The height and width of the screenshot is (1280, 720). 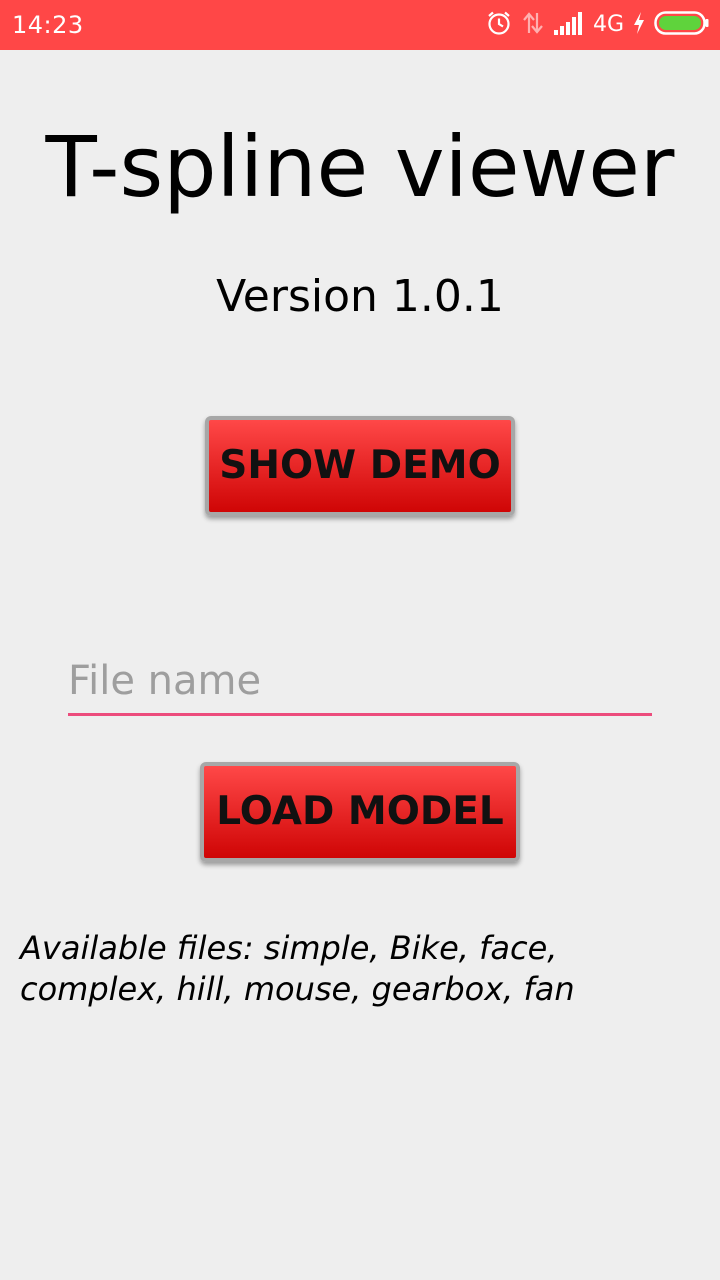 What do you see at coordinates (360, 25) in the screenshot?
I see `status-bar: 14:23 4G` at bounding box center [360, 25].